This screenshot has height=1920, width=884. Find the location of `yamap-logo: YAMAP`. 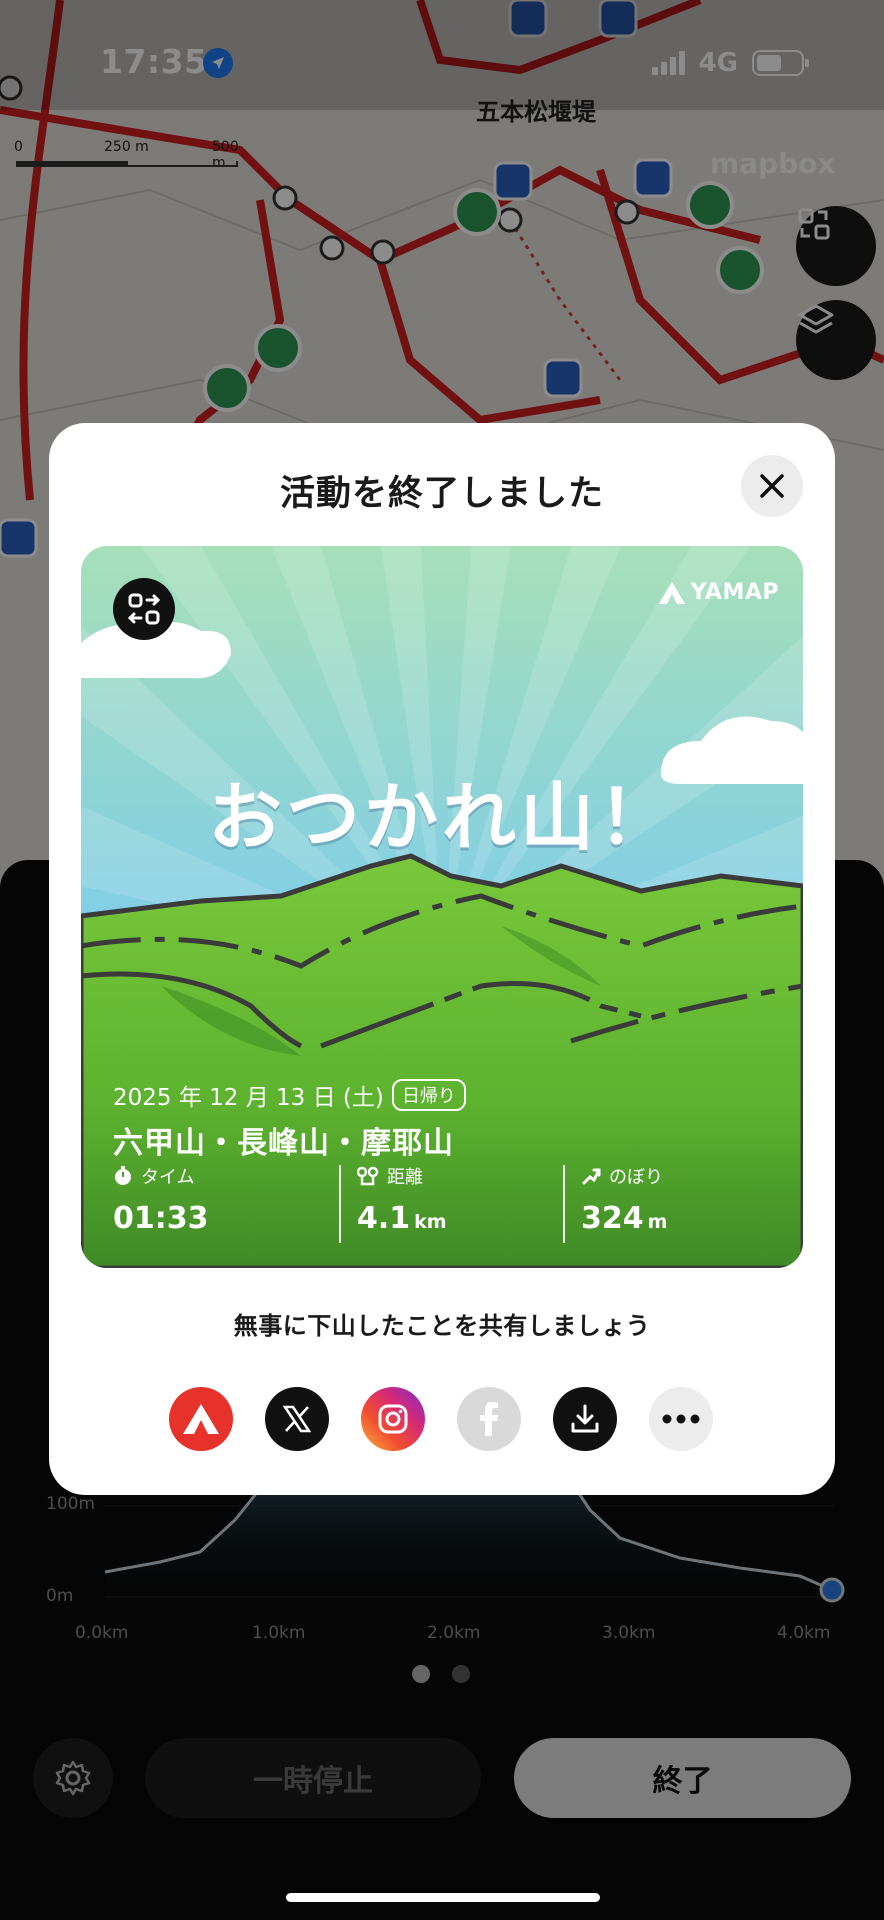

yamap-logo: YAMAP is located at coordinates (718, 592).